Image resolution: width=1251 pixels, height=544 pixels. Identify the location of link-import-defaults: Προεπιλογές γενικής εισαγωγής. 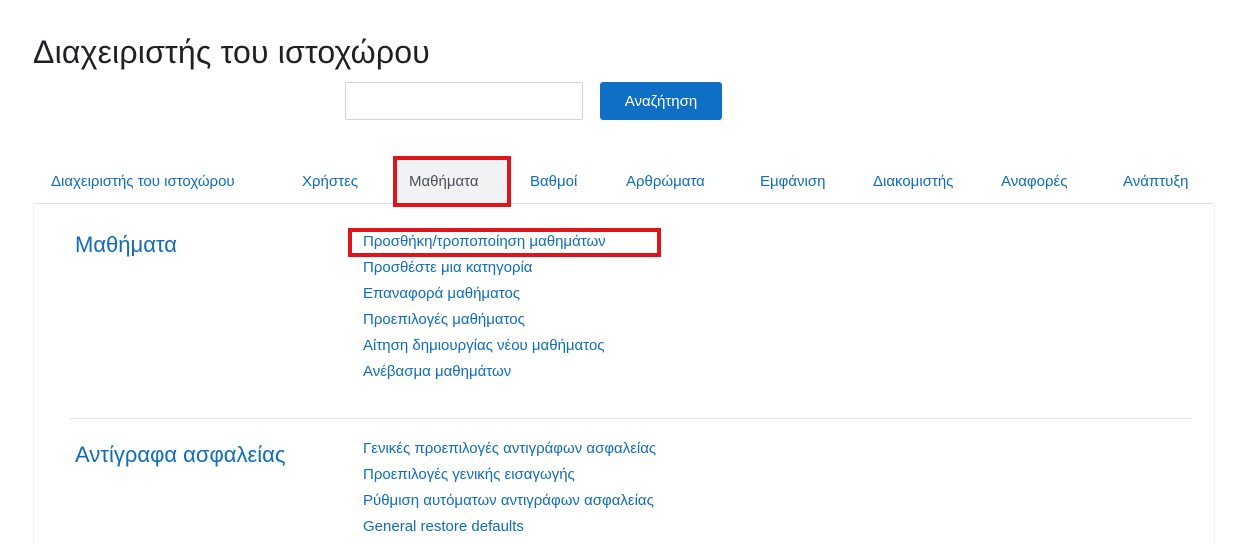
(469, 474).